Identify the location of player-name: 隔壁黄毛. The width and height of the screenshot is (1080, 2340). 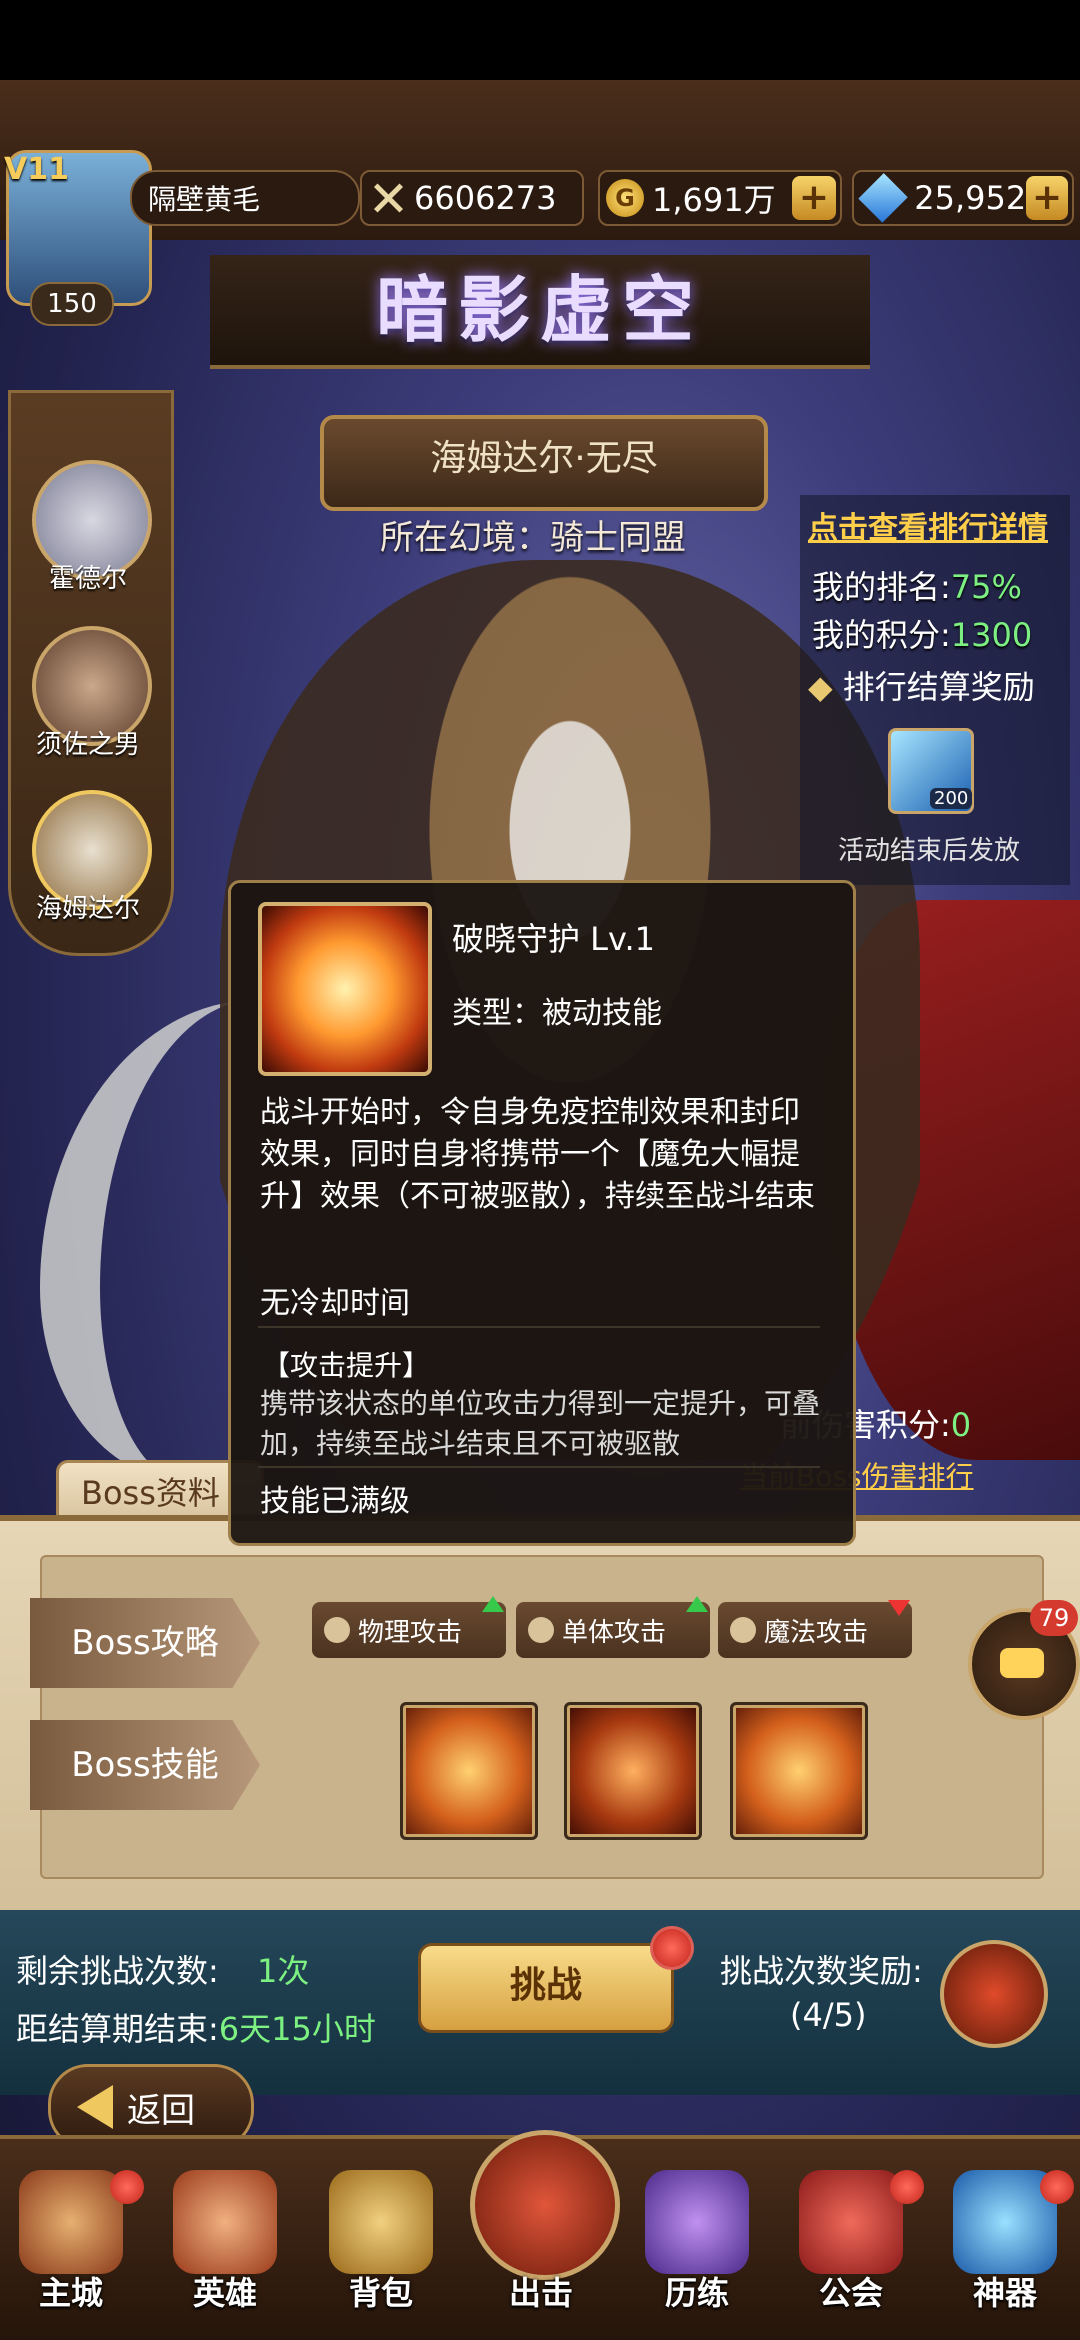
(245, 198).